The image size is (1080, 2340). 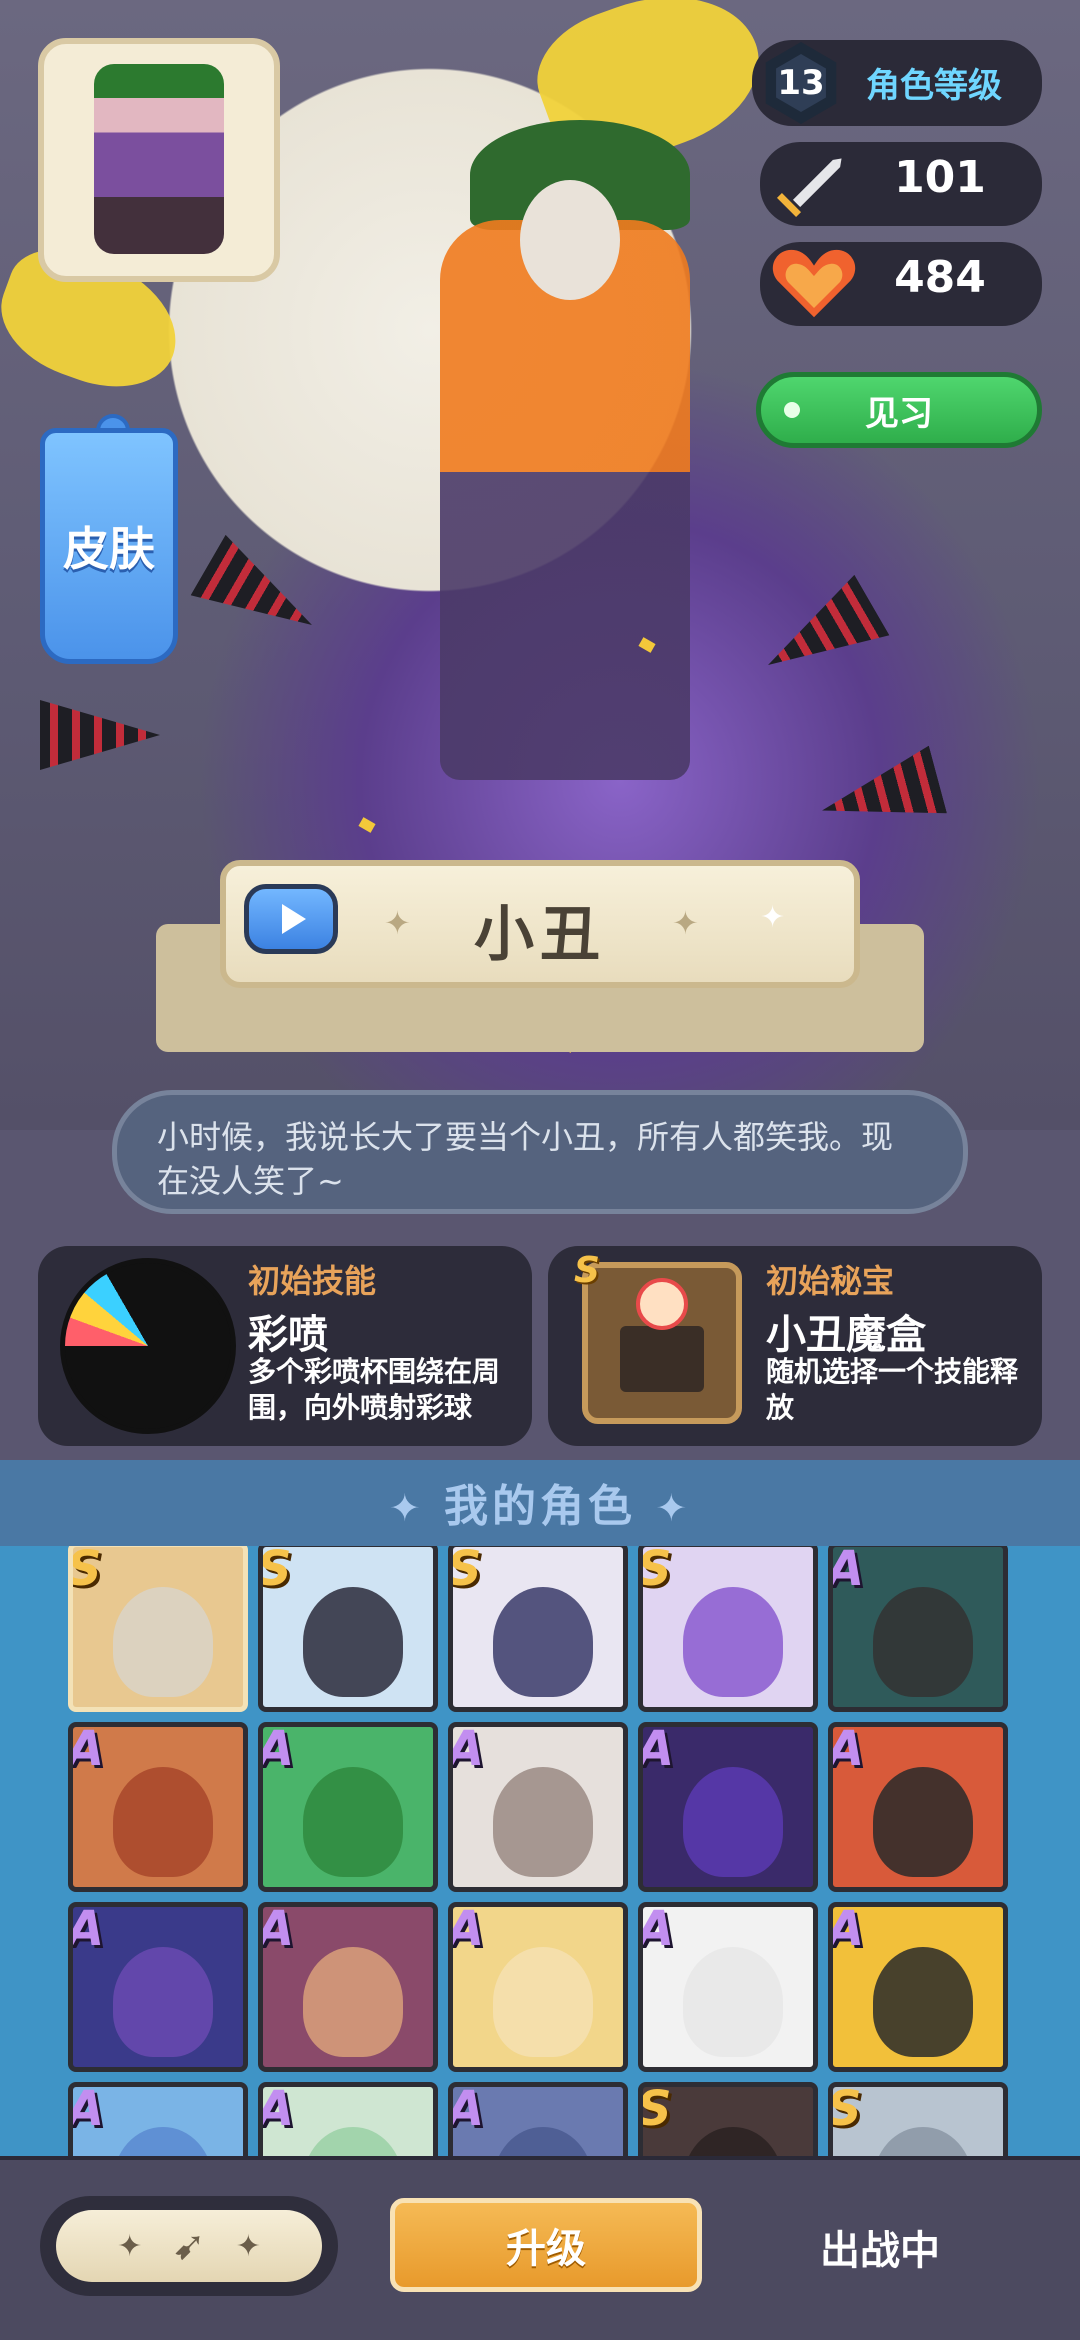 What do you see at coordinates (587, 1270) in the screenshot?
I see `treasure-grade-badge: S` at bounding box center [587, 1270].